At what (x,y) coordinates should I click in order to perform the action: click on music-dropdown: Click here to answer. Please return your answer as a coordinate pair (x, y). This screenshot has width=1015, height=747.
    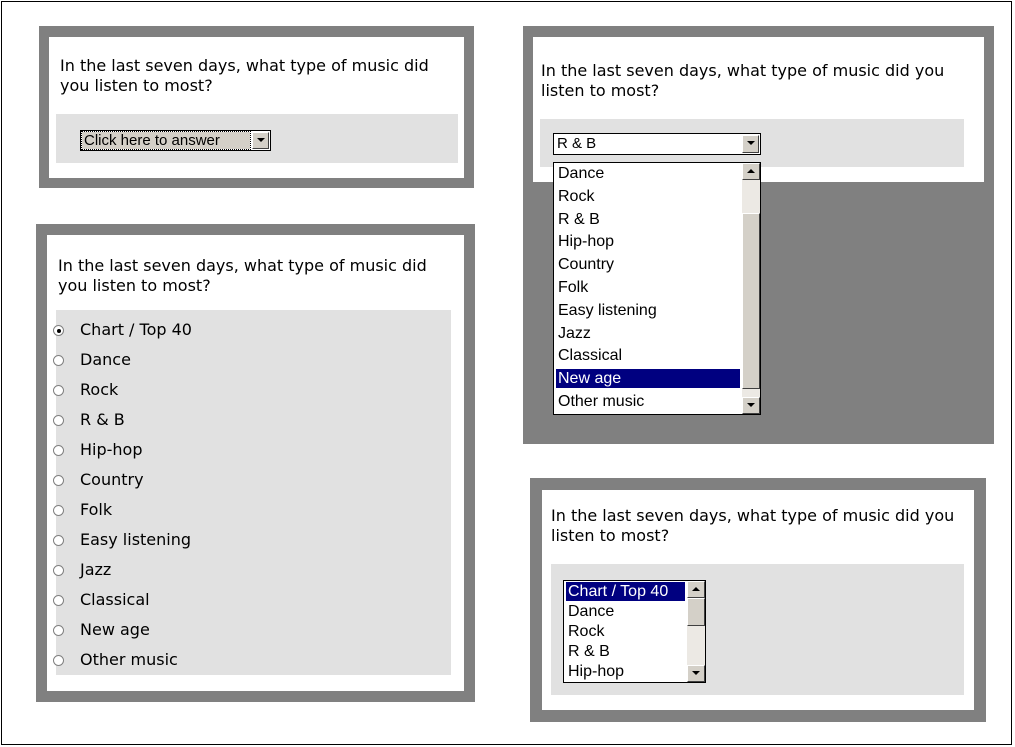
    Looking at the image, I should click on (175, 140).